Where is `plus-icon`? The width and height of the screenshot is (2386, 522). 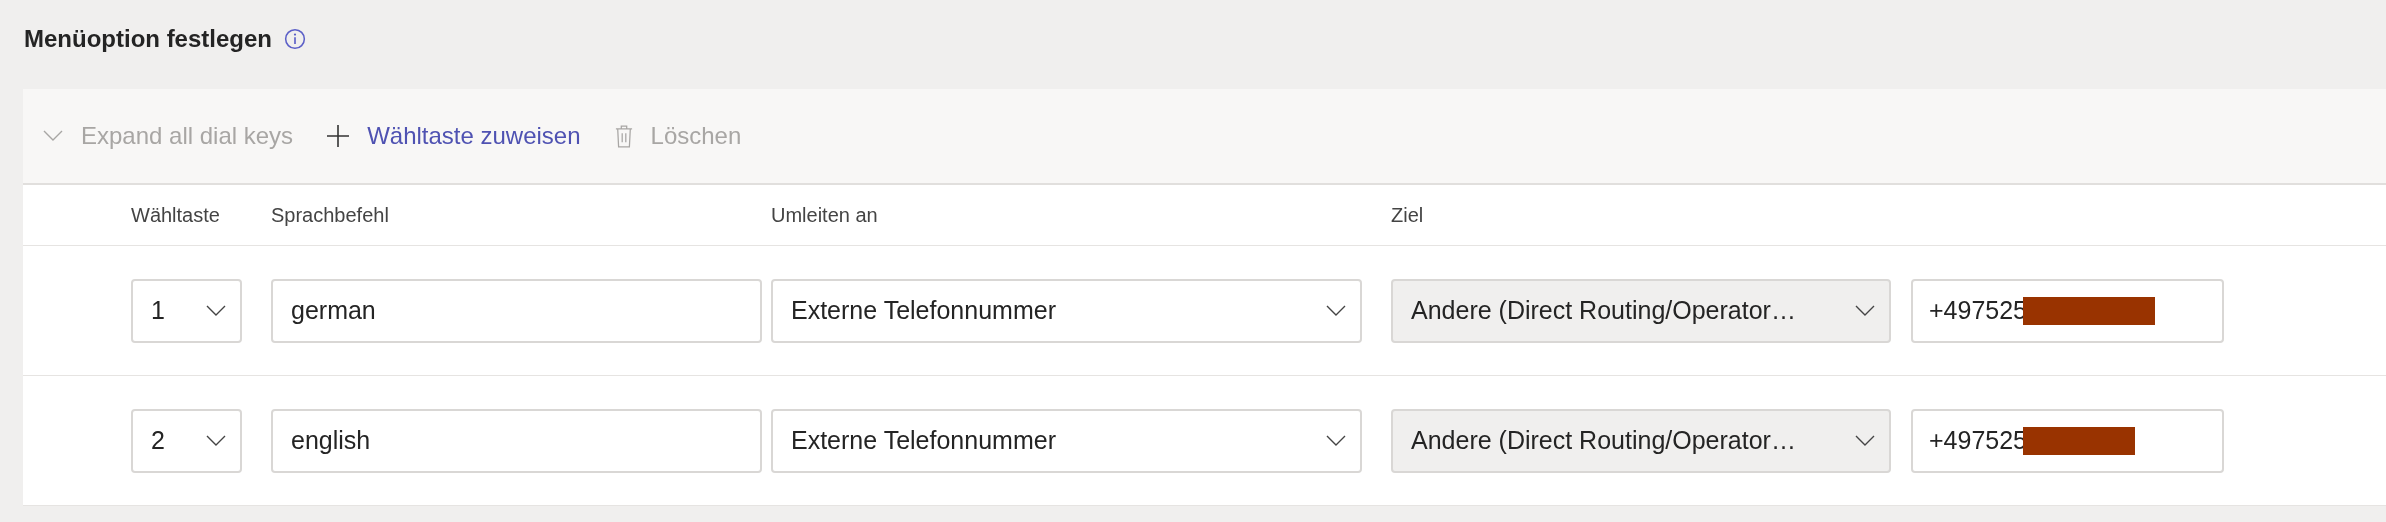 plus-icon is located at coordinates (338, 136).